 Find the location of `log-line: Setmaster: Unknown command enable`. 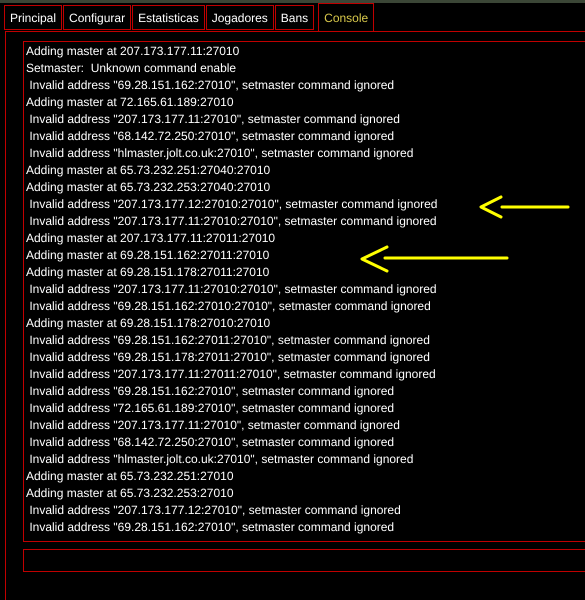

log-line: Setmaster: Unknown command enable is located at coordinates (131, 68).